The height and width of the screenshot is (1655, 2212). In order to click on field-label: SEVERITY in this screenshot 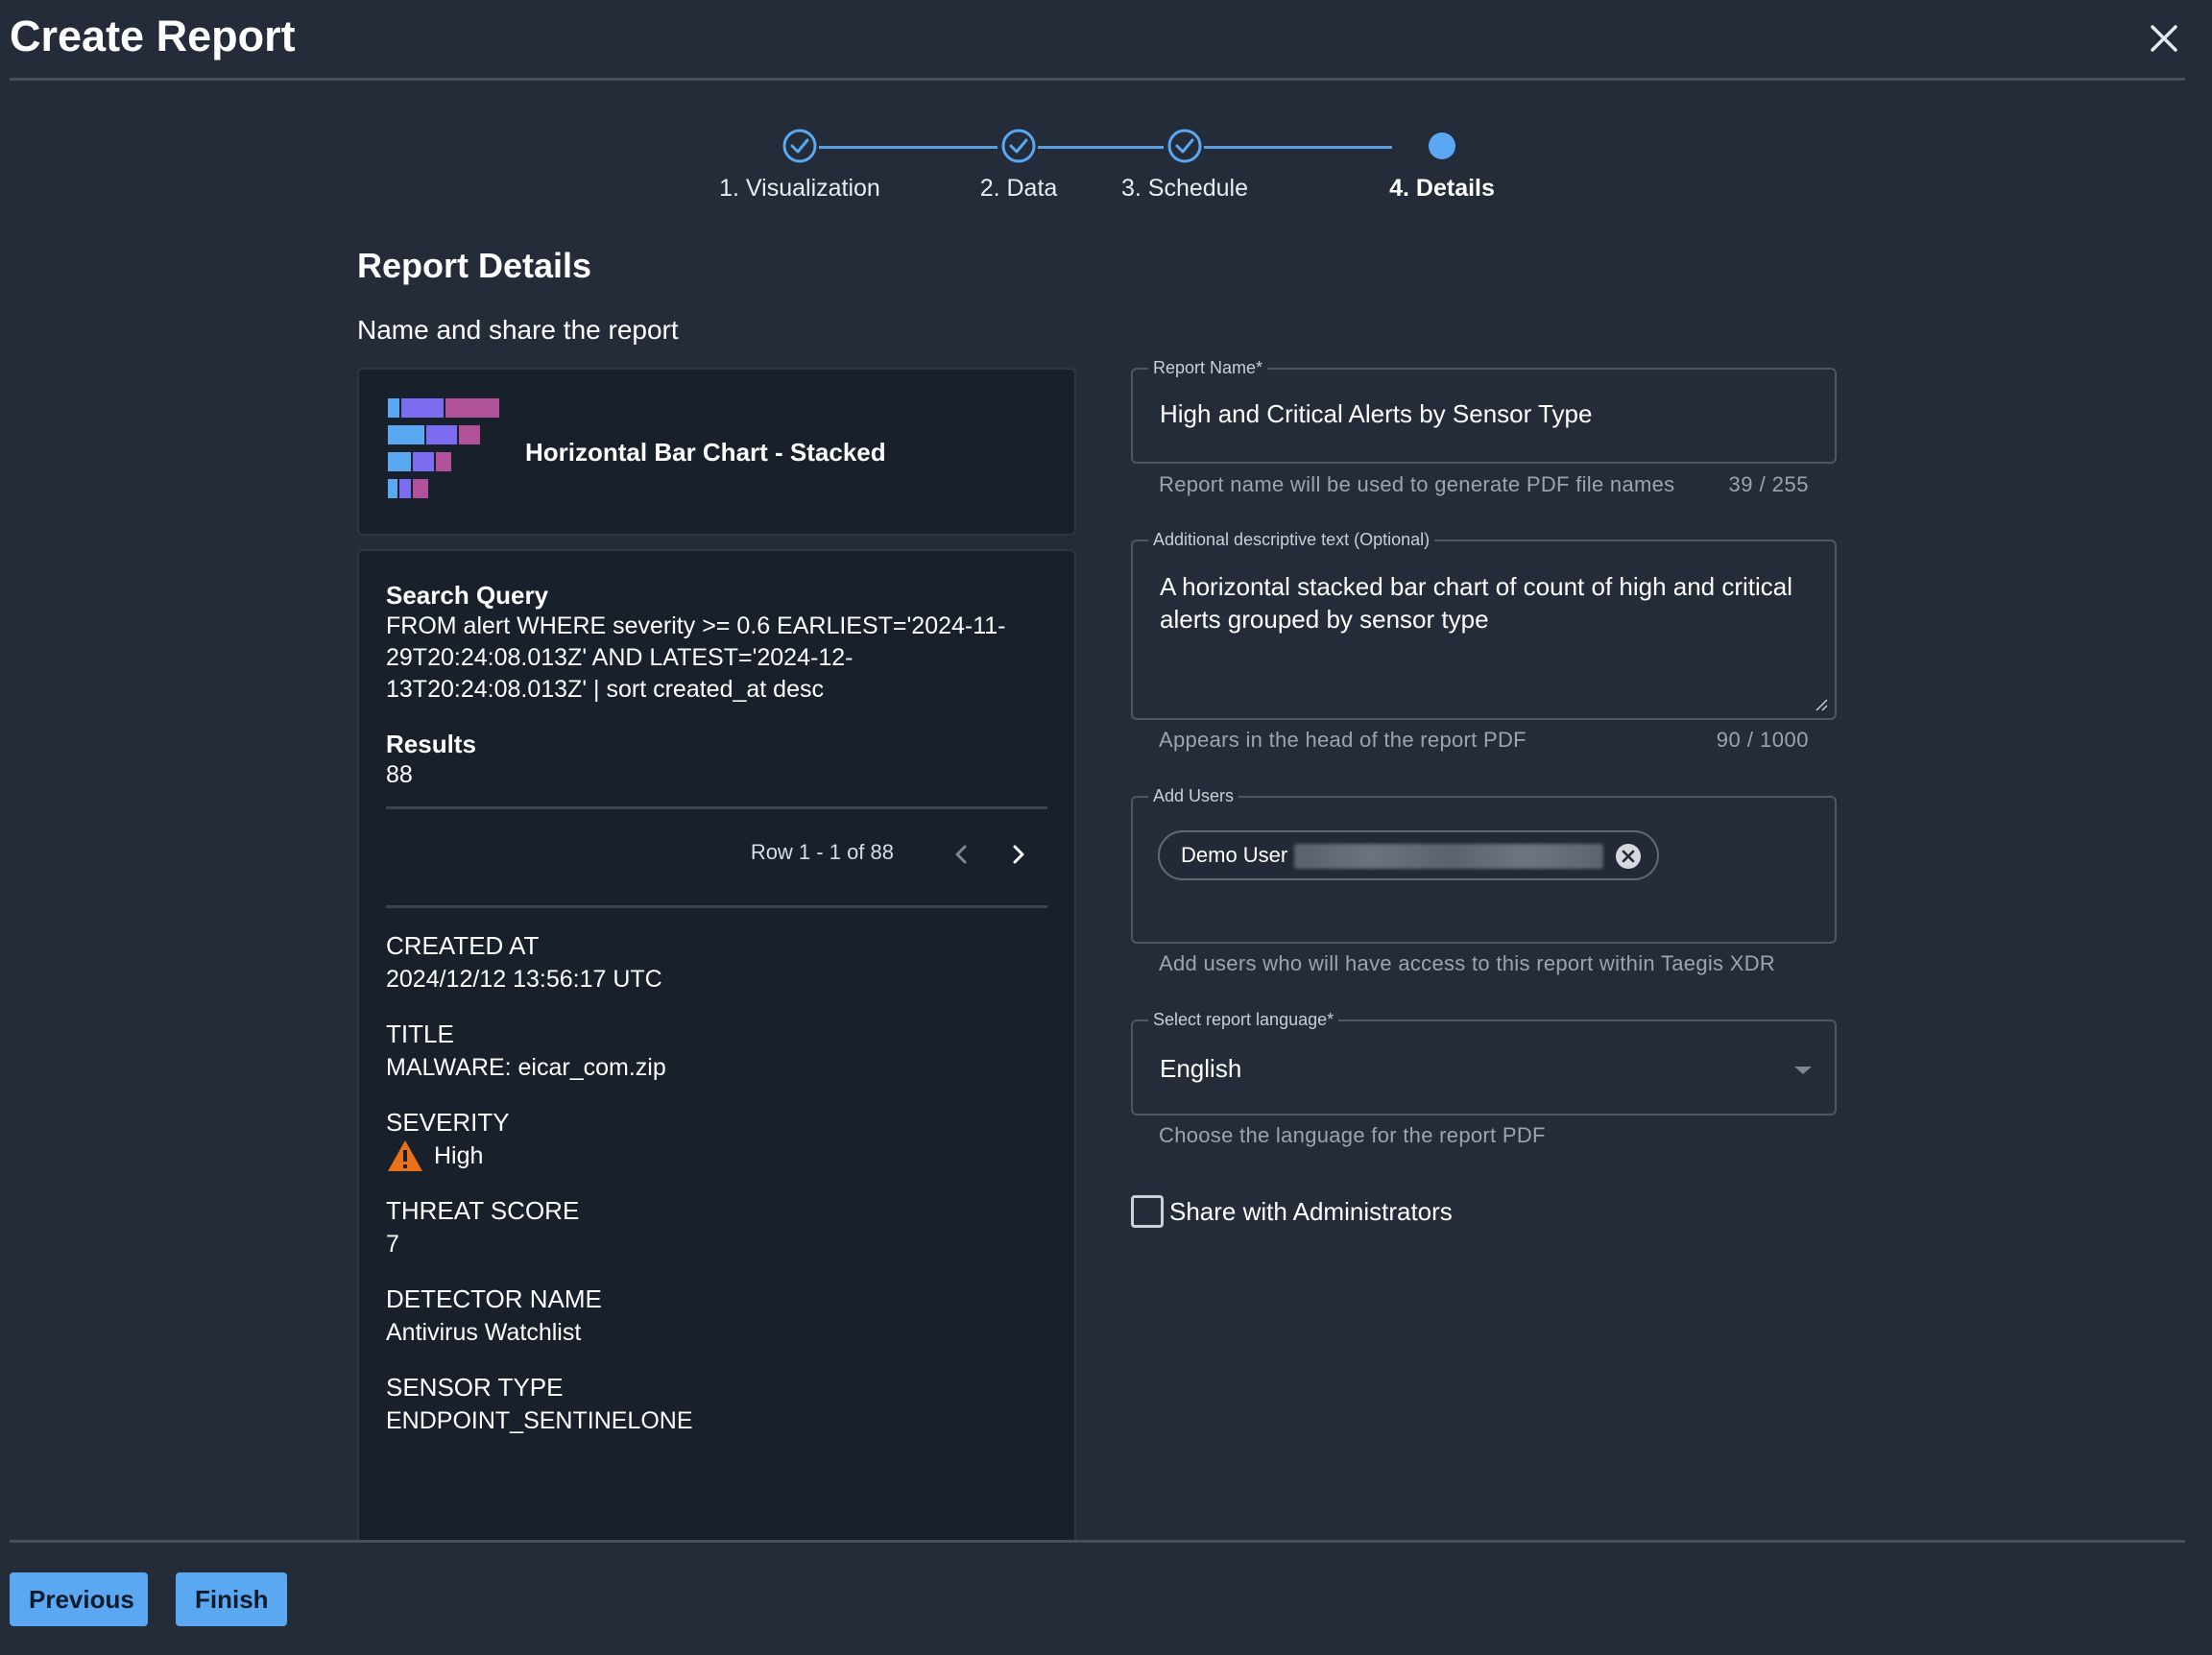, I will do `click(448, 1122)`.